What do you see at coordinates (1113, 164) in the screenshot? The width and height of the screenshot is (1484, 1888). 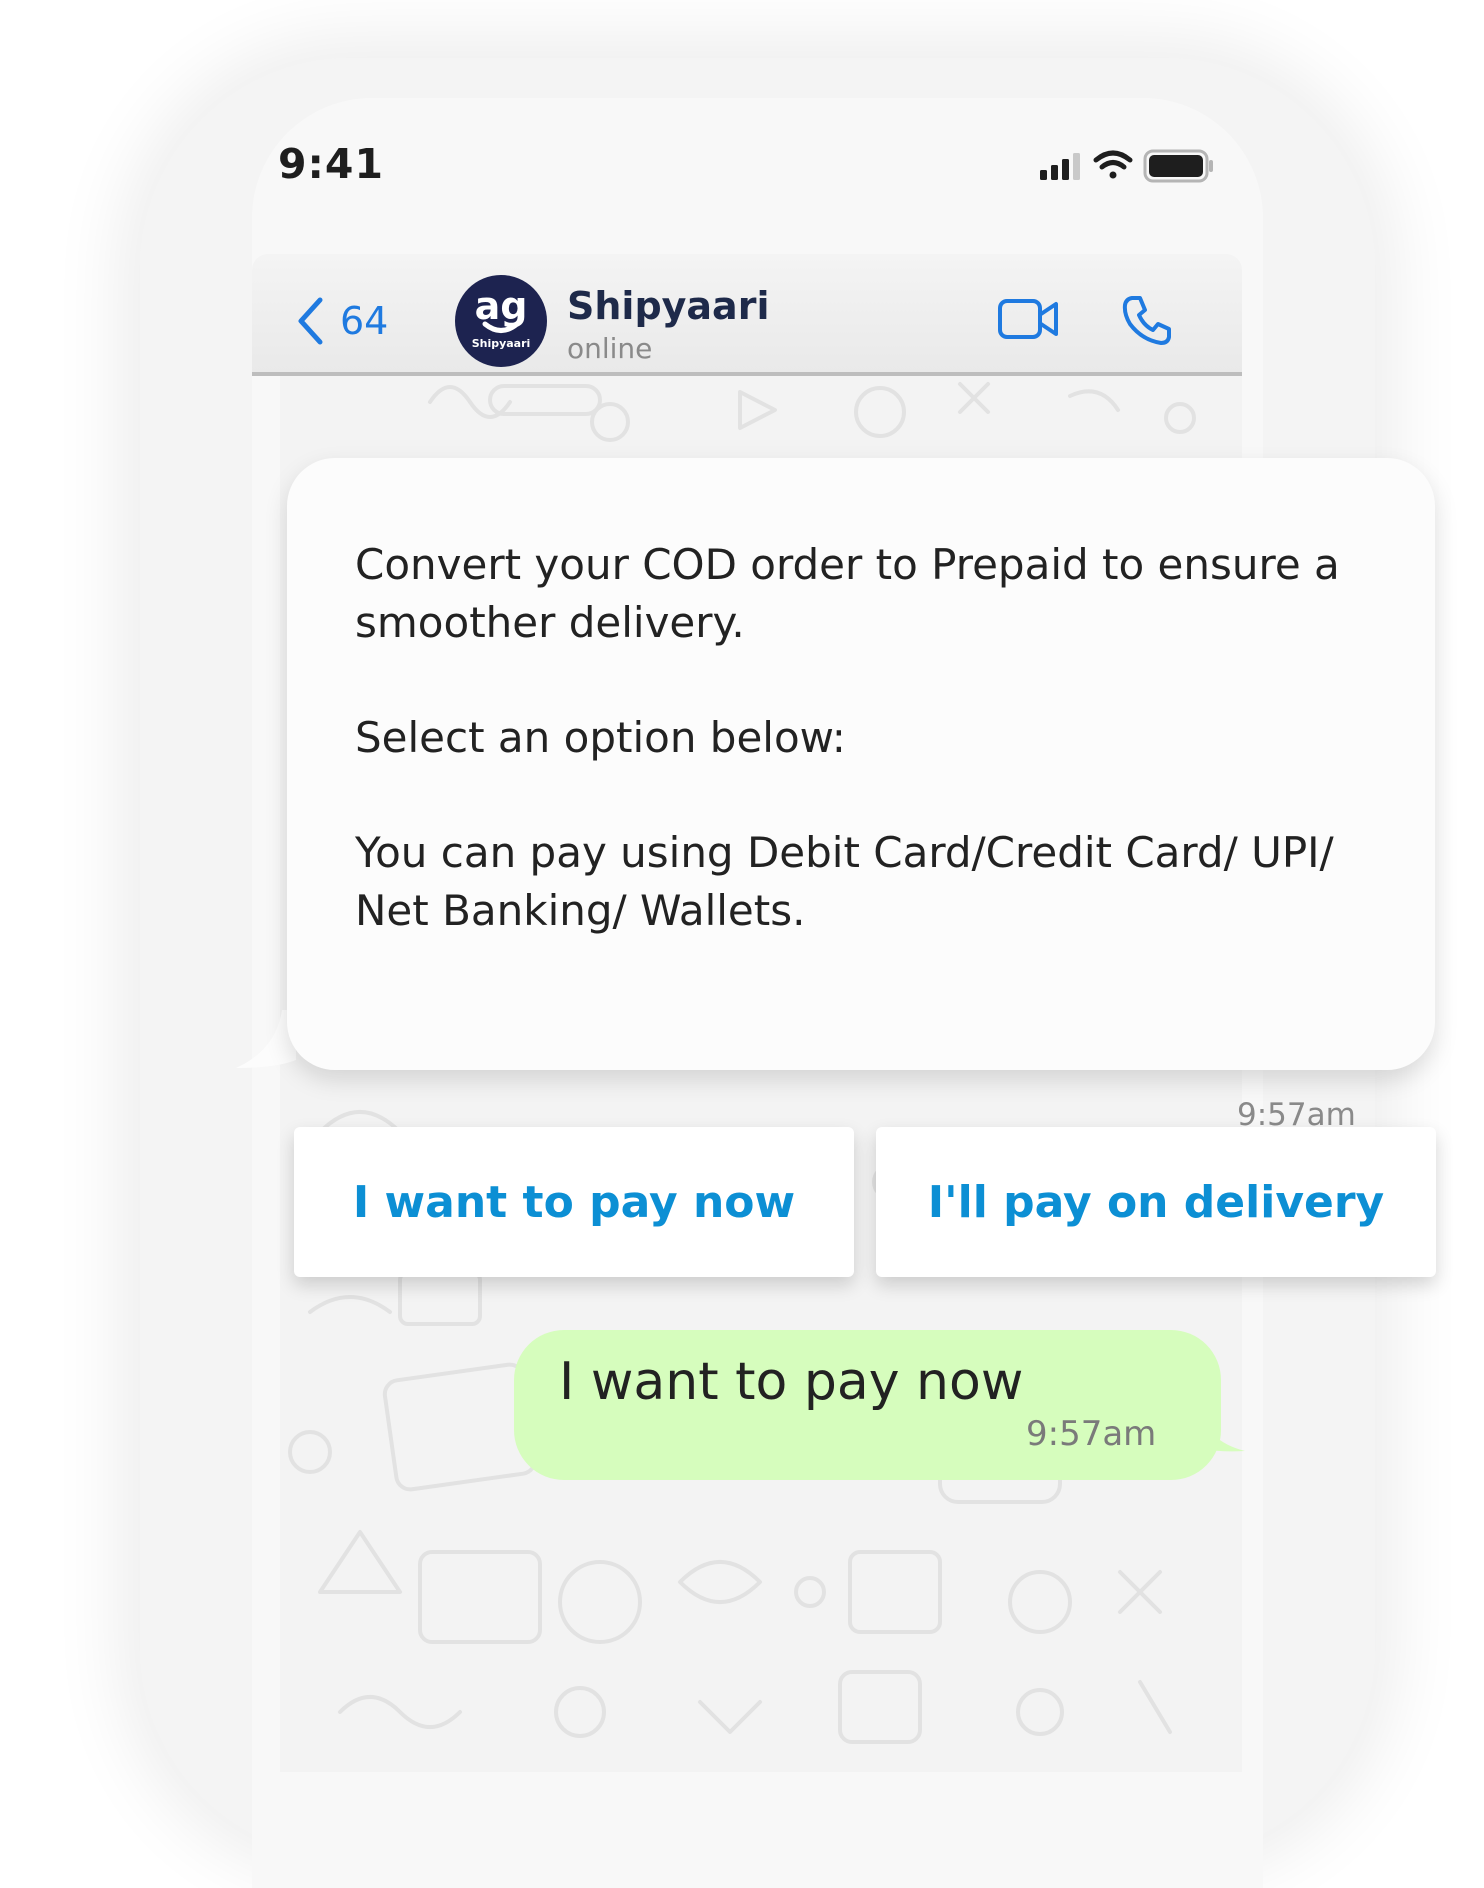 I see `wifi-icon` at bounding box center [1113, 164].